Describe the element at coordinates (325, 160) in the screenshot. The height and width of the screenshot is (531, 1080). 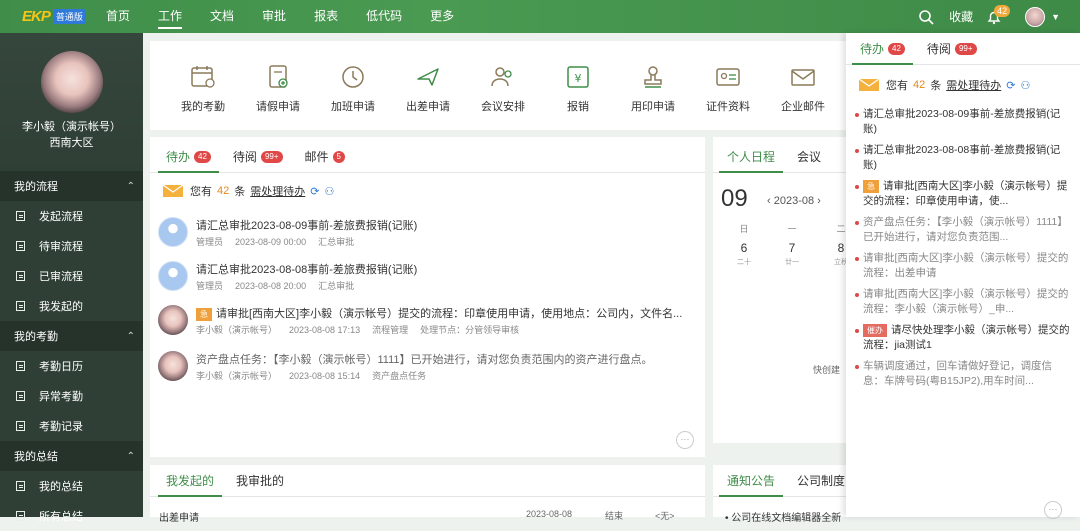
I see `tab-mail: 邮件 5` at that location.